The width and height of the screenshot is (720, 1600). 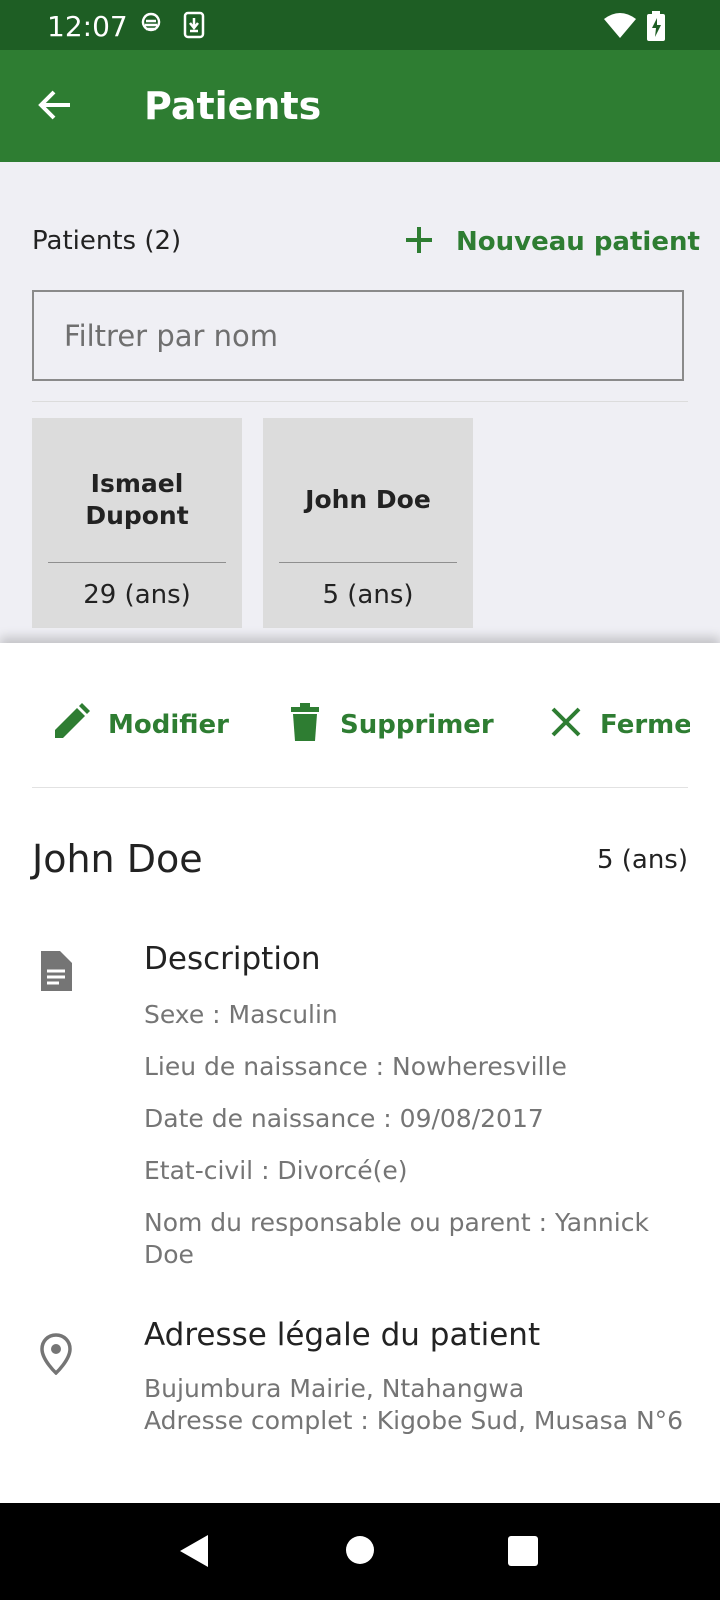 What do you see at coordinates (360, 25) in the screenshot?
I see `status-bar: 12:07` at bounding box center [360, 25].